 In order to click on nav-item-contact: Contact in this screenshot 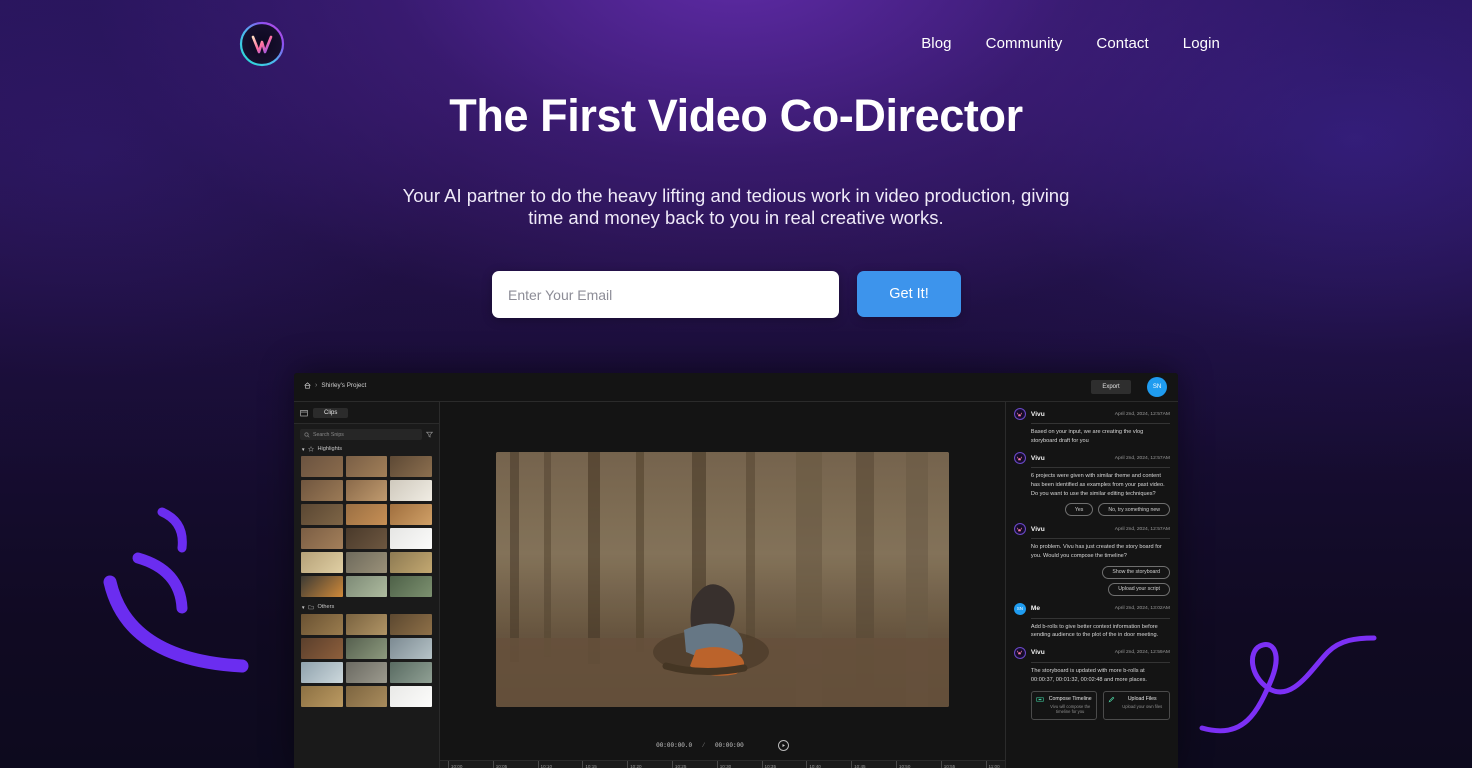, I will do `click(1122, 44)`.